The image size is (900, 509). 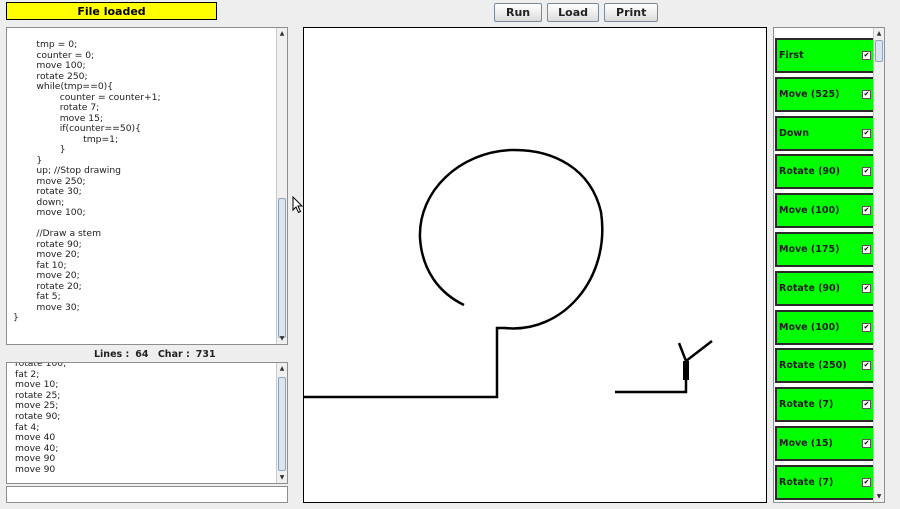 I want to click on stem-path, so click(x=651, y=379).